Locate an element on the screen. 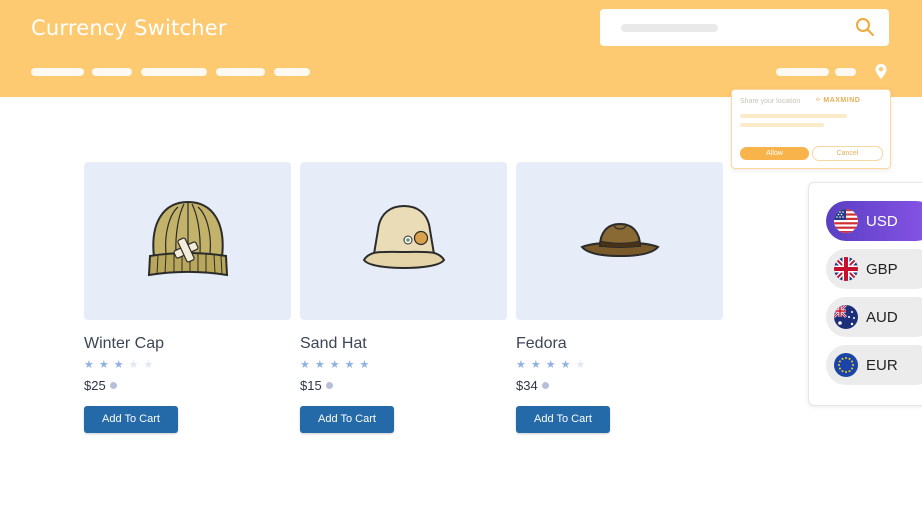 This screenshot has height=511, width=922. currency-option-usd: USD is located at coordinates (874, 221).